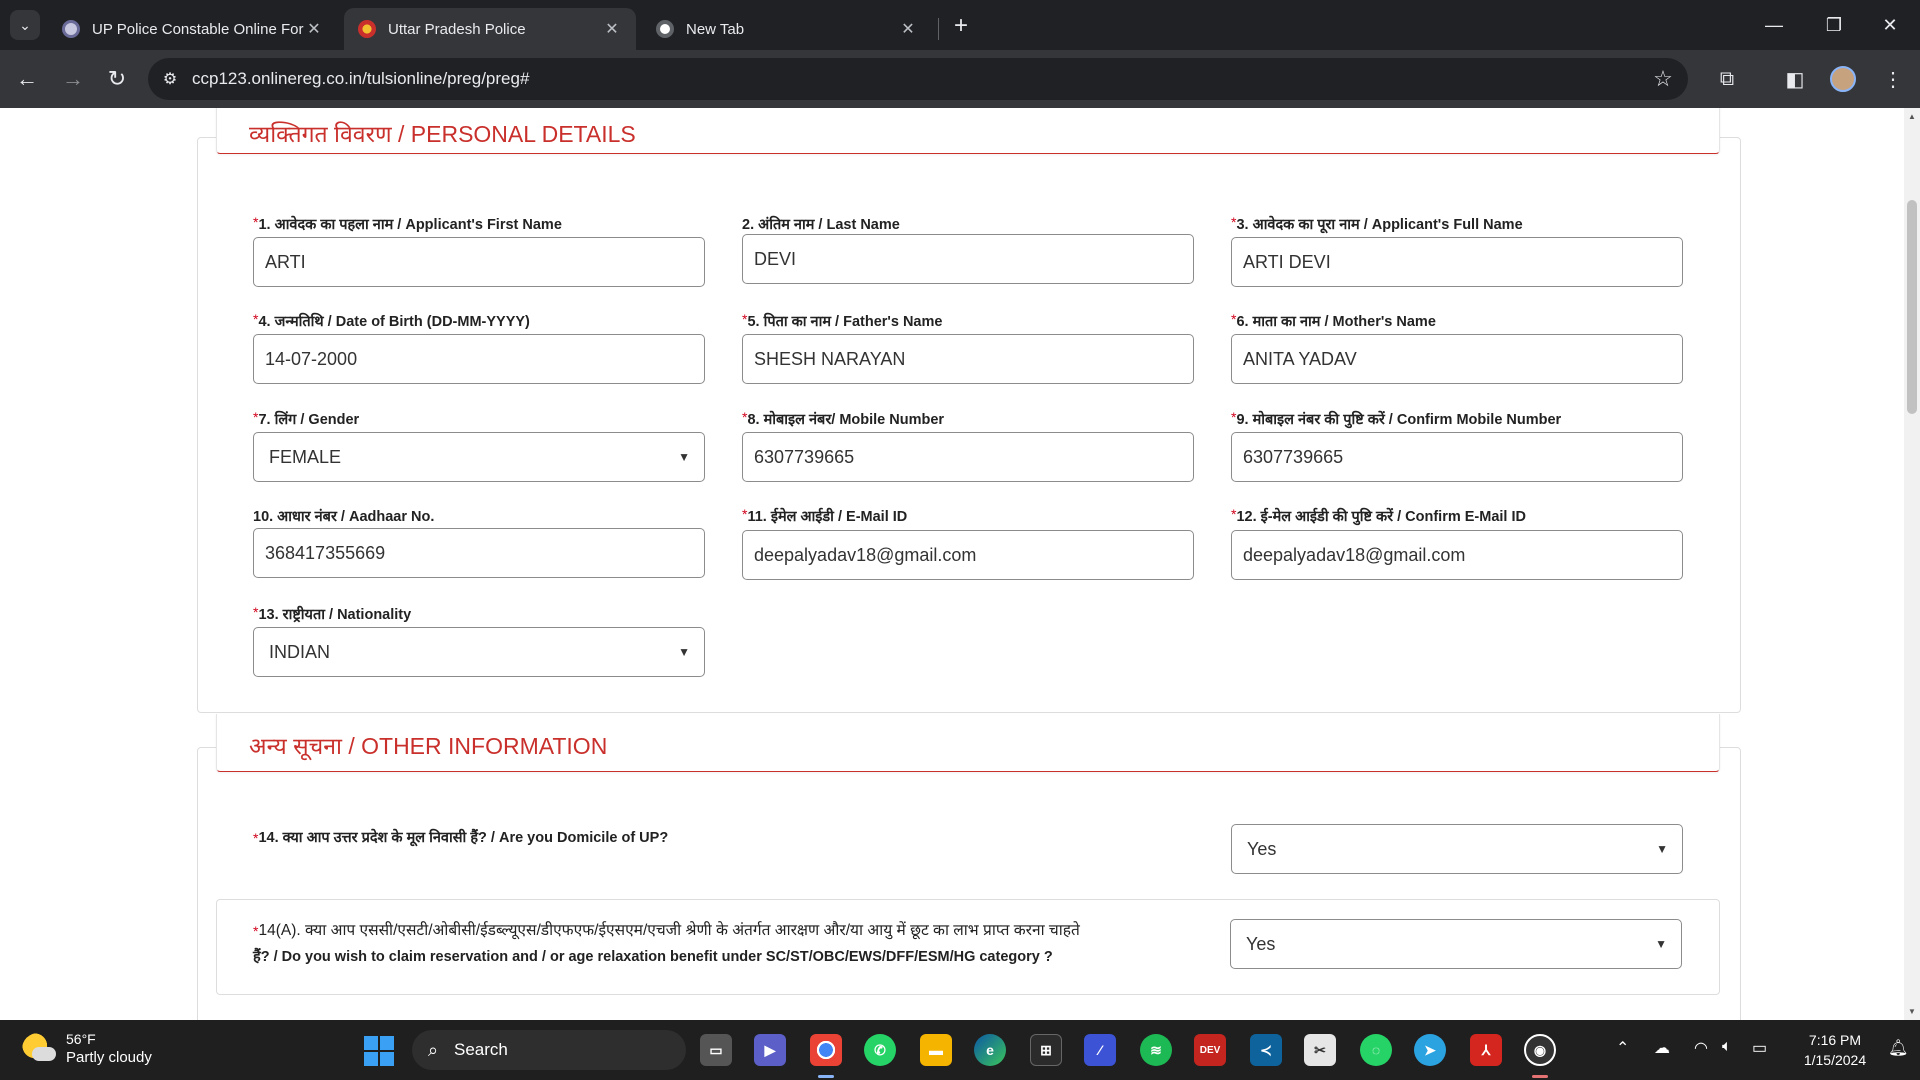  Describe the element at coordinates (968, 259) in the screenshot. I see `last-name-input` at that location.